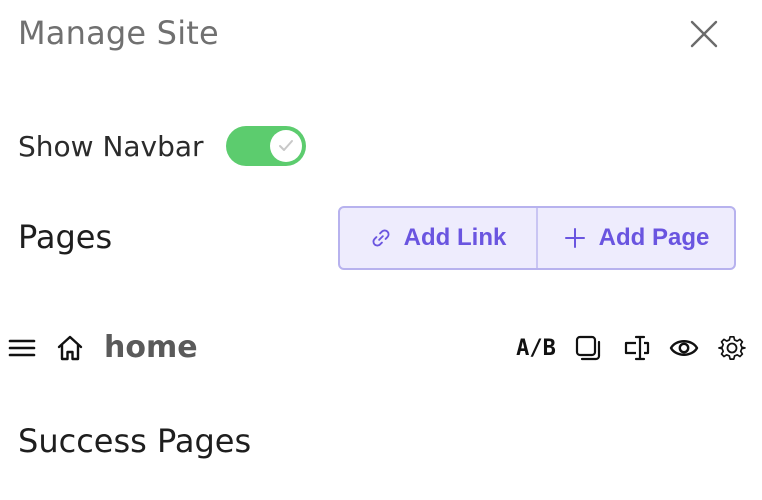 This screenshot has height=500, width=762. I want to click on panel-title: Manage Site, so click(118, 33).